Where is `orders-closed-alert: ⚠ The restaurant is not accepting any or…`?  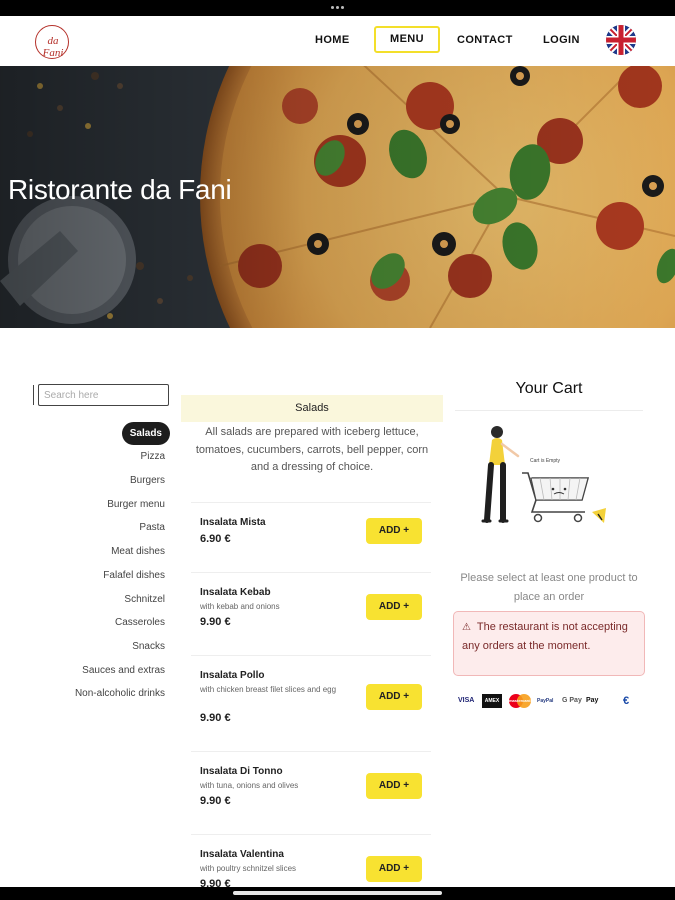
orders-closed-alert: ⚠ The restaurant is not accepting any or… is located at coordinates (549, 643).